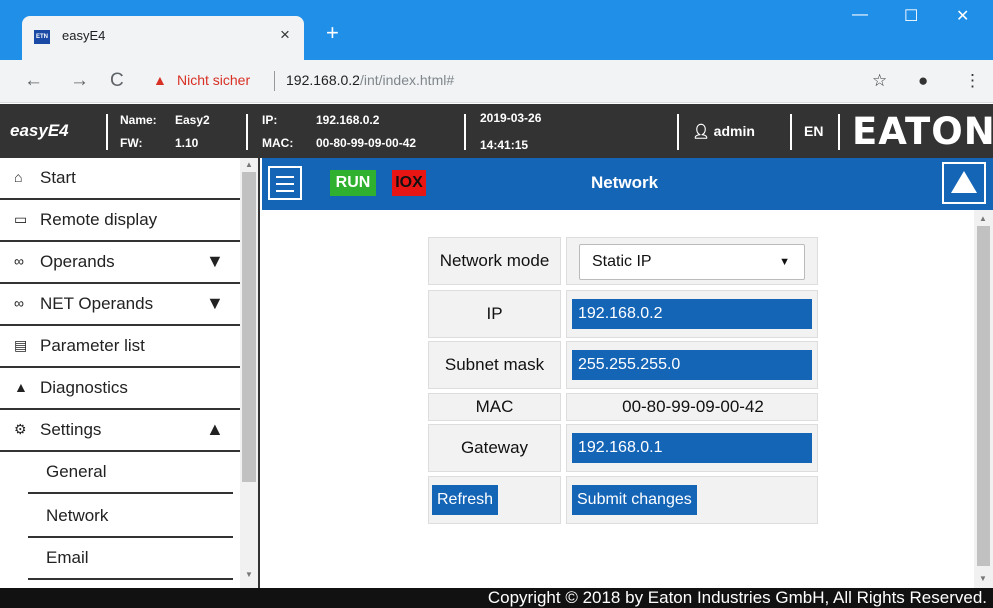 The height and width of the screenshot is (608, 993). I want to click on eaton-favicon-icon: ETN, so click(42, 37).